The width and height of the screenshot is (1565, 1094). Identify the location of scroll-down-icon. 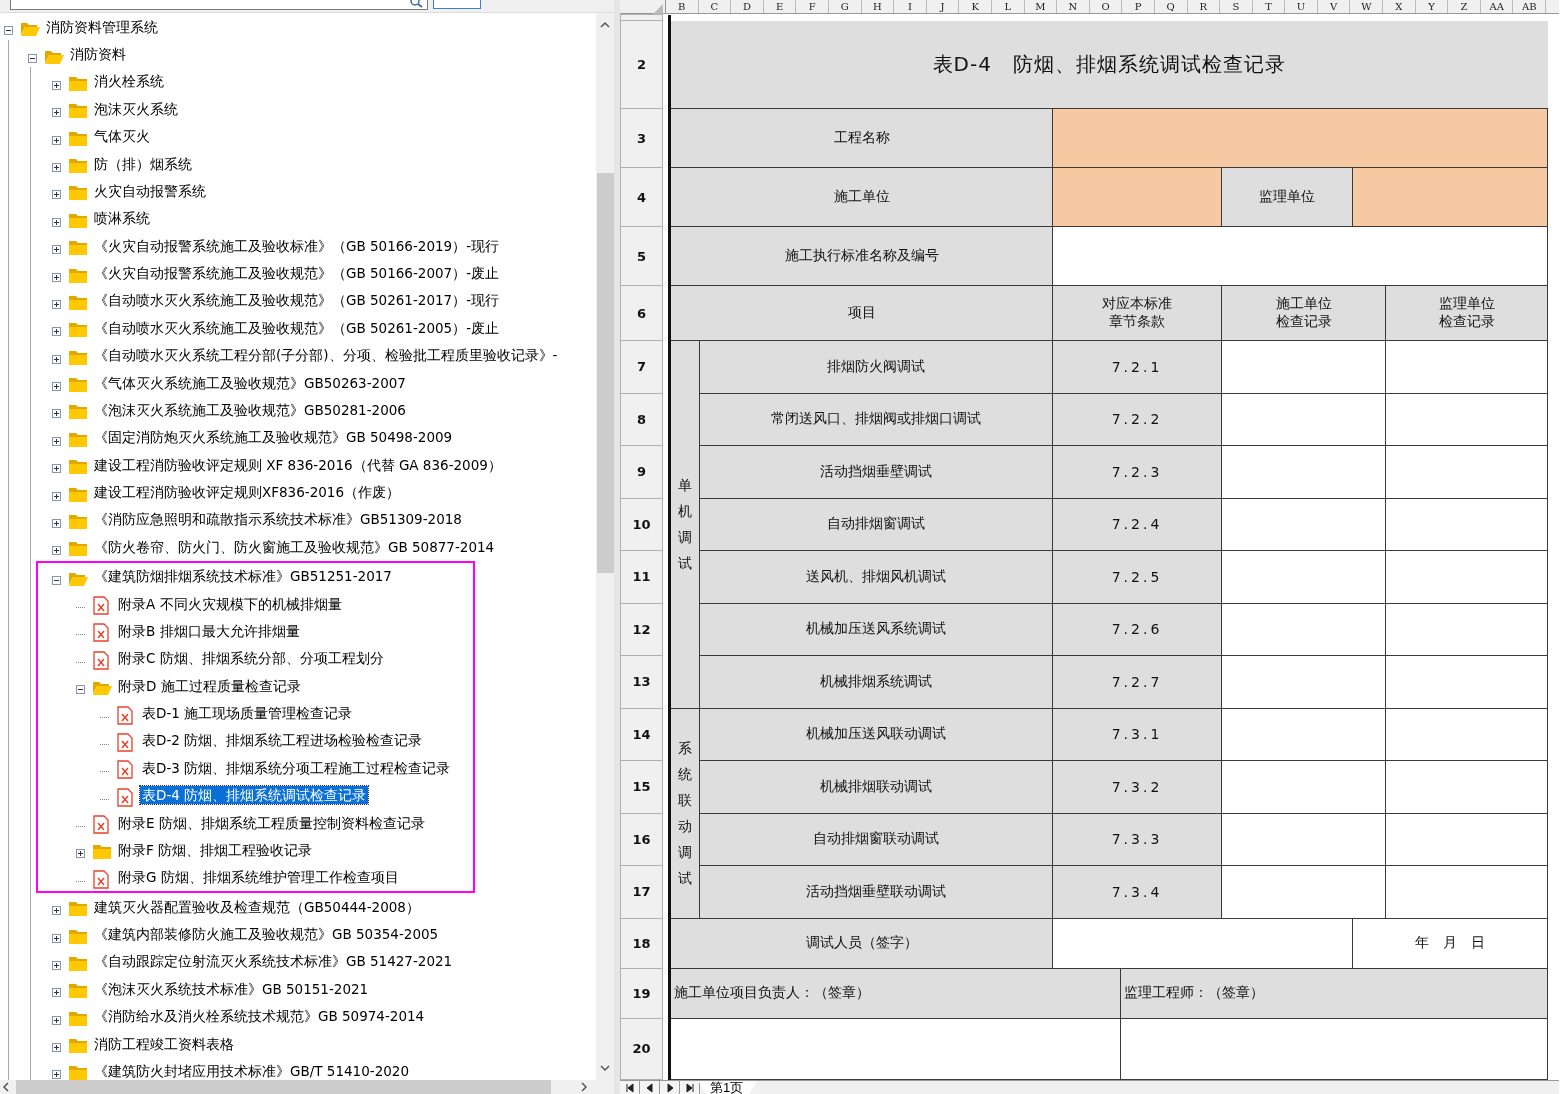
(605, 1068).